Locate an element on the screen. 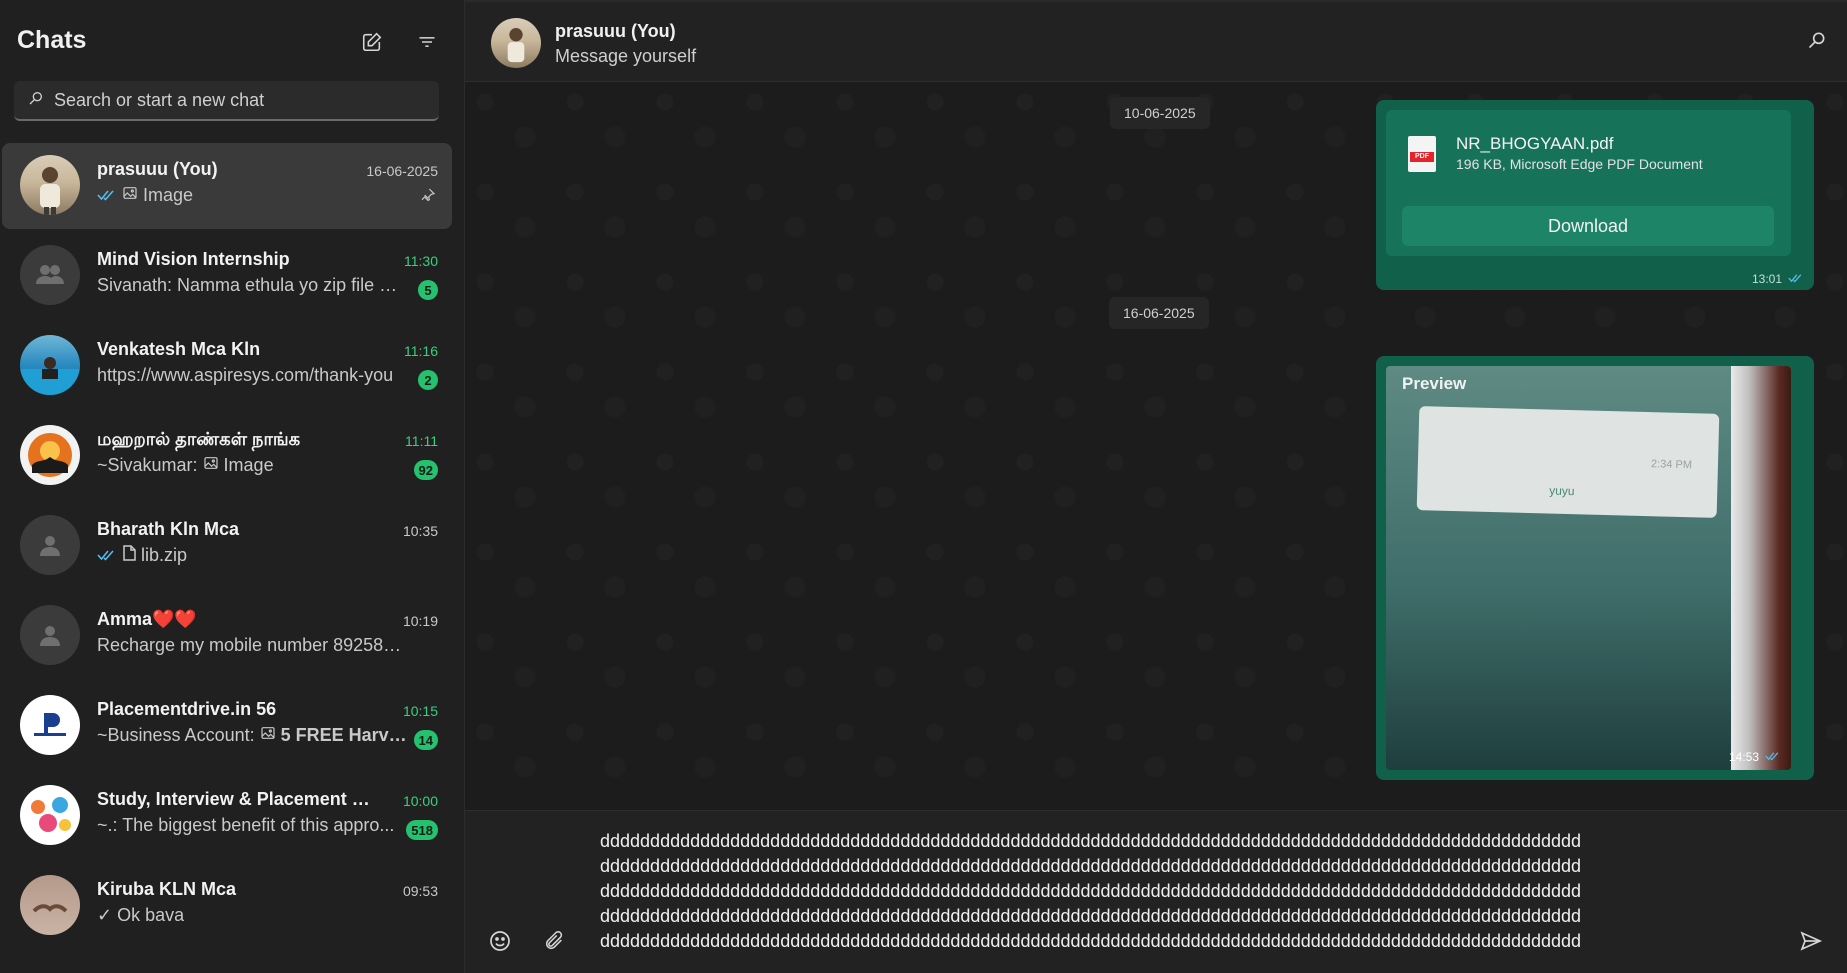 Image resolution: width=1847 pixels, height=973 pixels. image-message: Preview 2:34 PM yuyu 14:53 is located at coordinates (1595, 568).